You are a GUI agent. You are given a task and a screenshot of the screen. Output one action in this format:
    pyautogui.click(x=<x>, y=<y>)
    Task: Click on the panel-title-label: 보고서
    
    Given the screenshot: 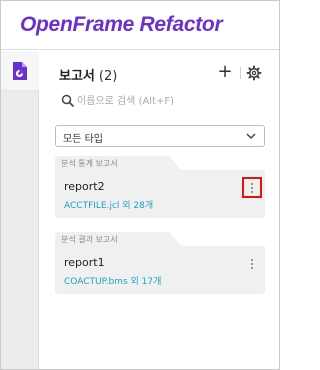 What is the action you would take?
    pyautogui.click(x=77, y=76)
    